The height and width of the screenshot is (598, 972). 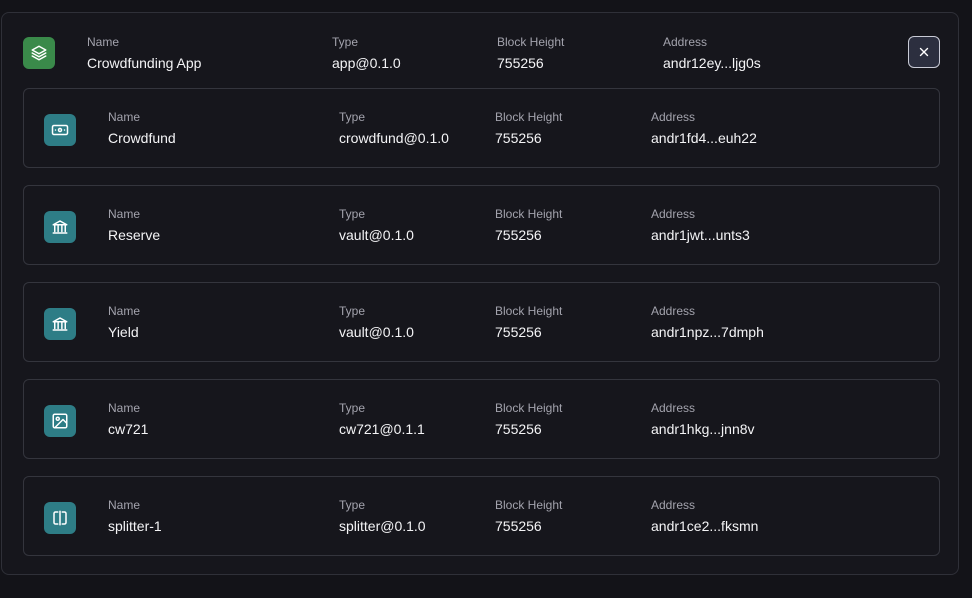 I want to click on app-type-label: Type, so click(x=345, y=42).